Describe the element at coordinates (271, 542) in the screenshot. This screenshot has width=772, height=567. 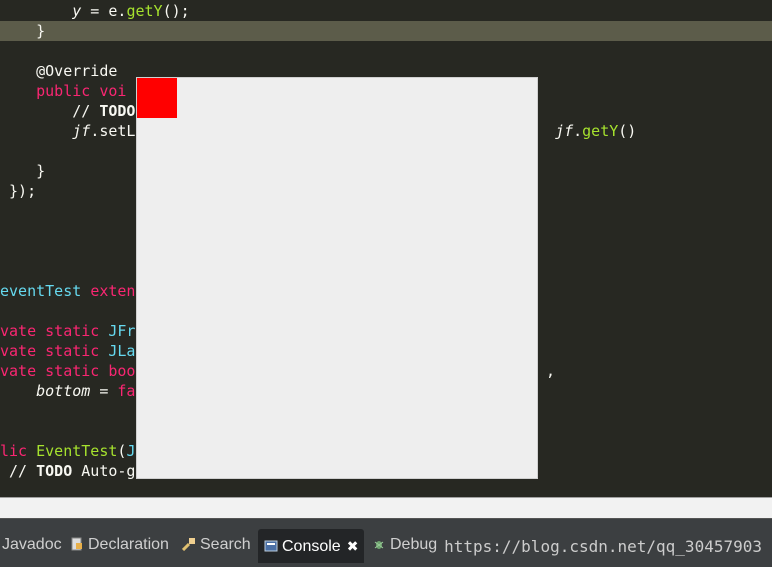
I see `console-icon` at that location.